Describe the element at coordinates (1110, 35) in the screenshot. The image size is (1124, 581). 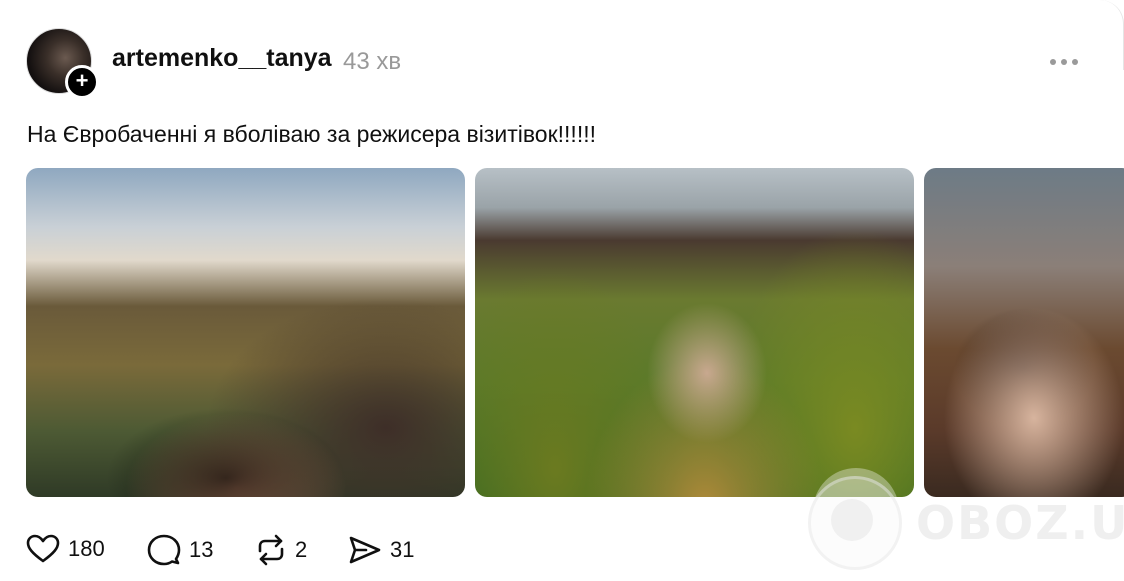
I see `panel-edge` at that location.